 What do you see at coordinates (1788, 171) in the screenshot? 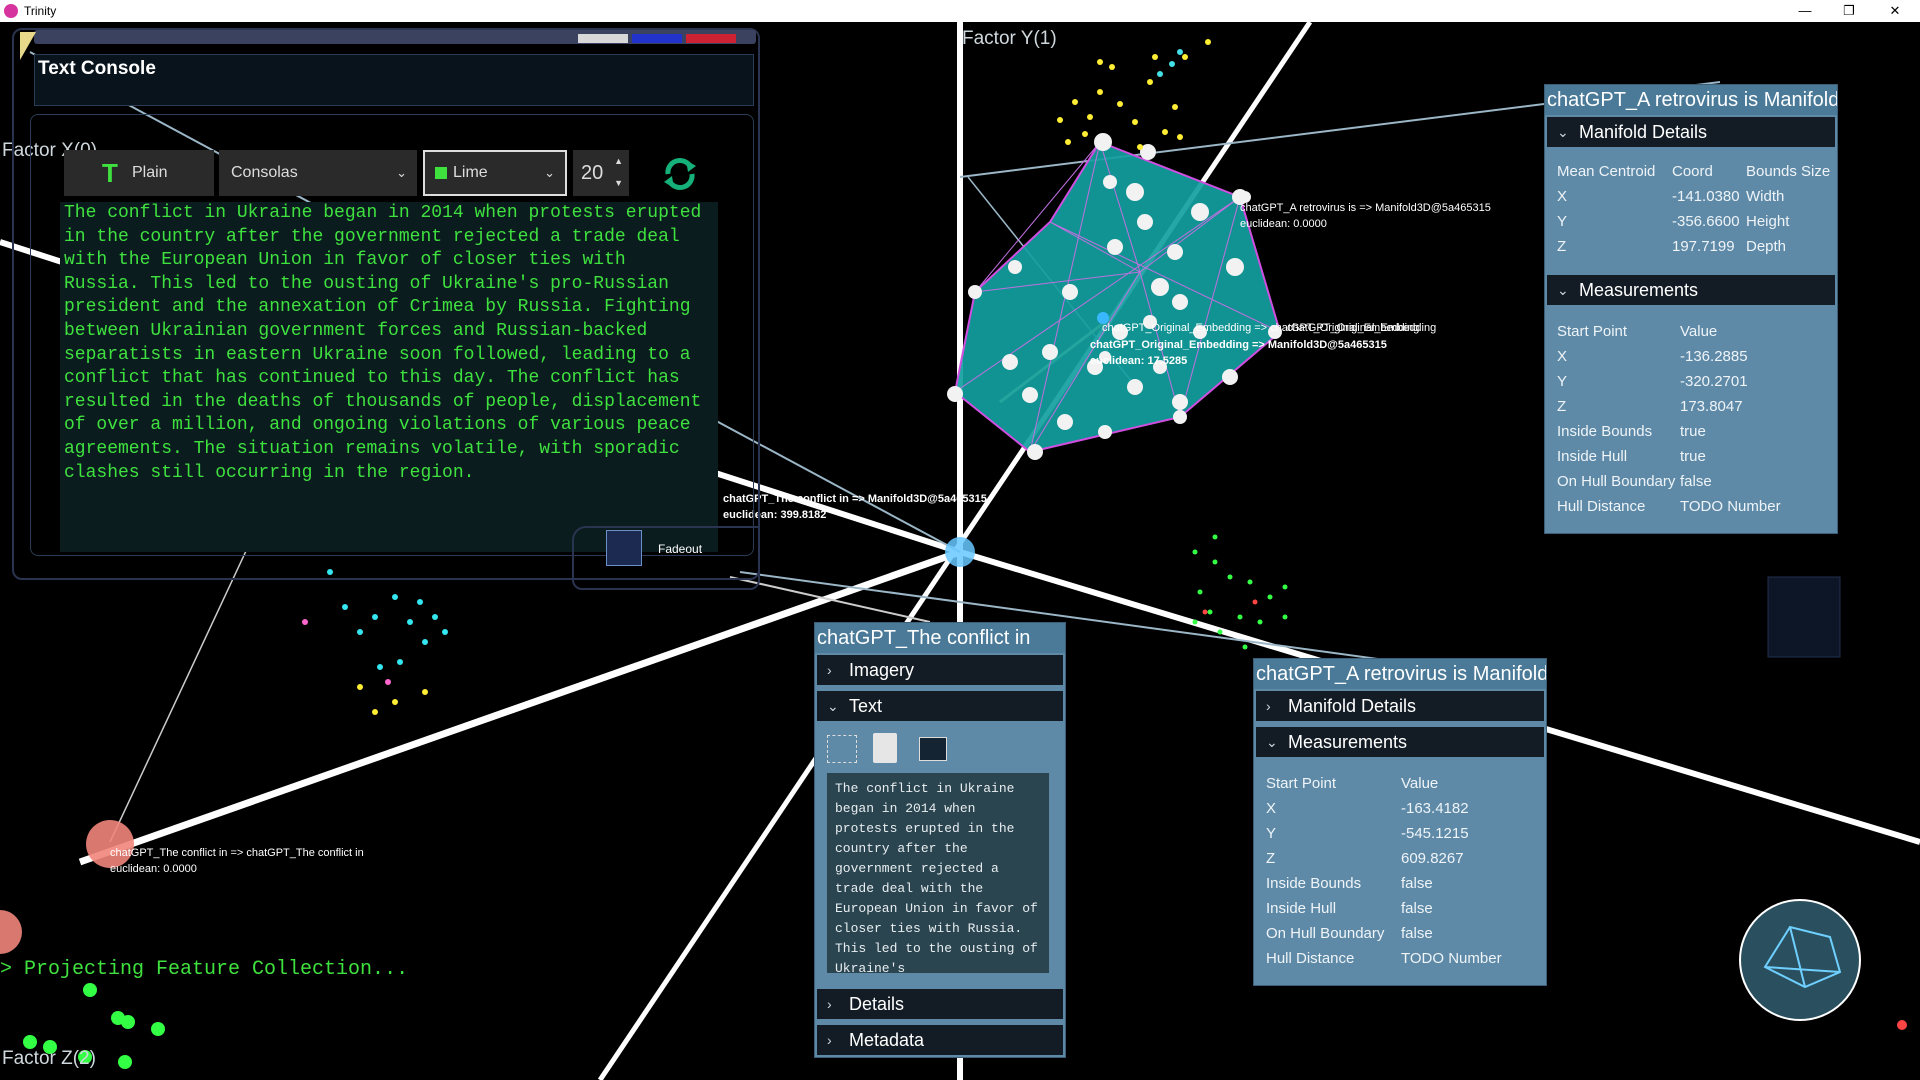
I see `column-header: Bounds Size` at bounding box center [1788, 171].